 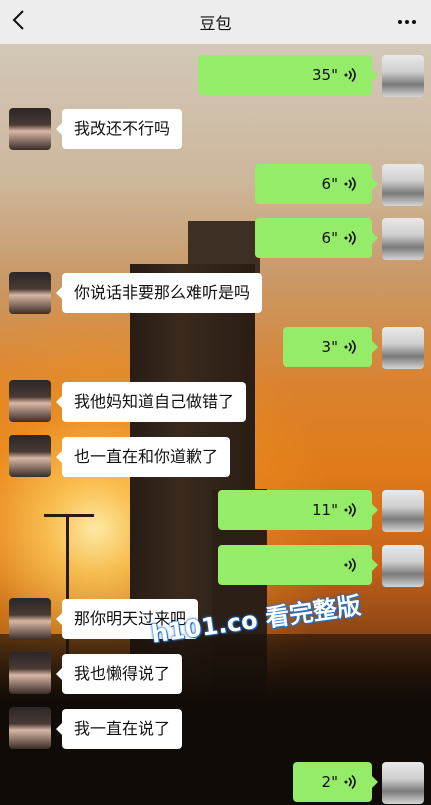 What do you see at coordinates (298, 510) in the screenshot?
I see `voice-message-bubble: 11"` at bounding box center [298, 510].